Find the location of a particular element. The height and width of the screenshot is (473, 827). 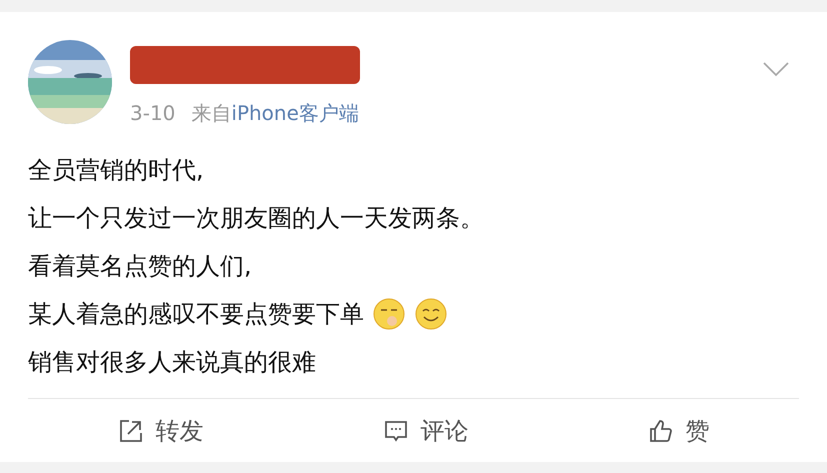

source-label: 来自 is located at coordinates (211, 113).